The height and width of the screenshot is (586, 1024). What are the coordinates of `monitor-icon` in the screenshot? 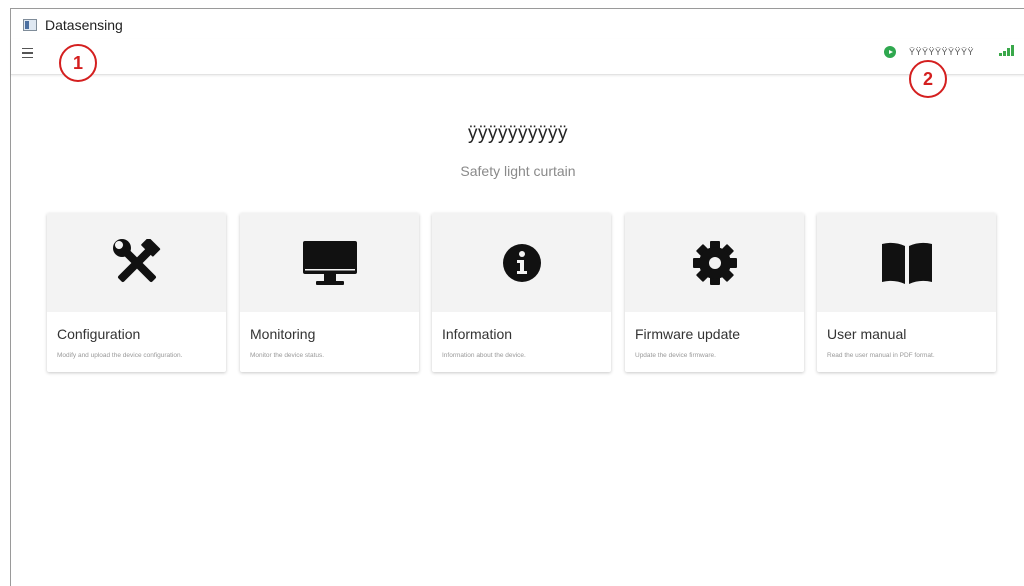 It's located at (329, 262).